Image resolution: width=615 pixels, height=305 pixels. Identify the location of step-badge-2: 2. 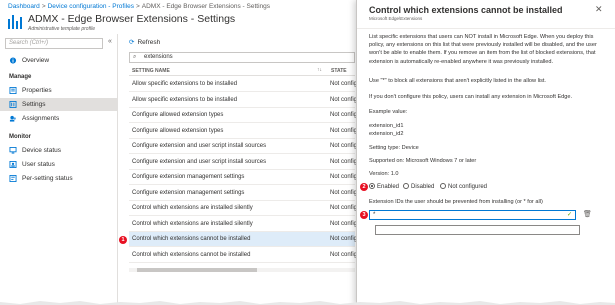
(364, 187).